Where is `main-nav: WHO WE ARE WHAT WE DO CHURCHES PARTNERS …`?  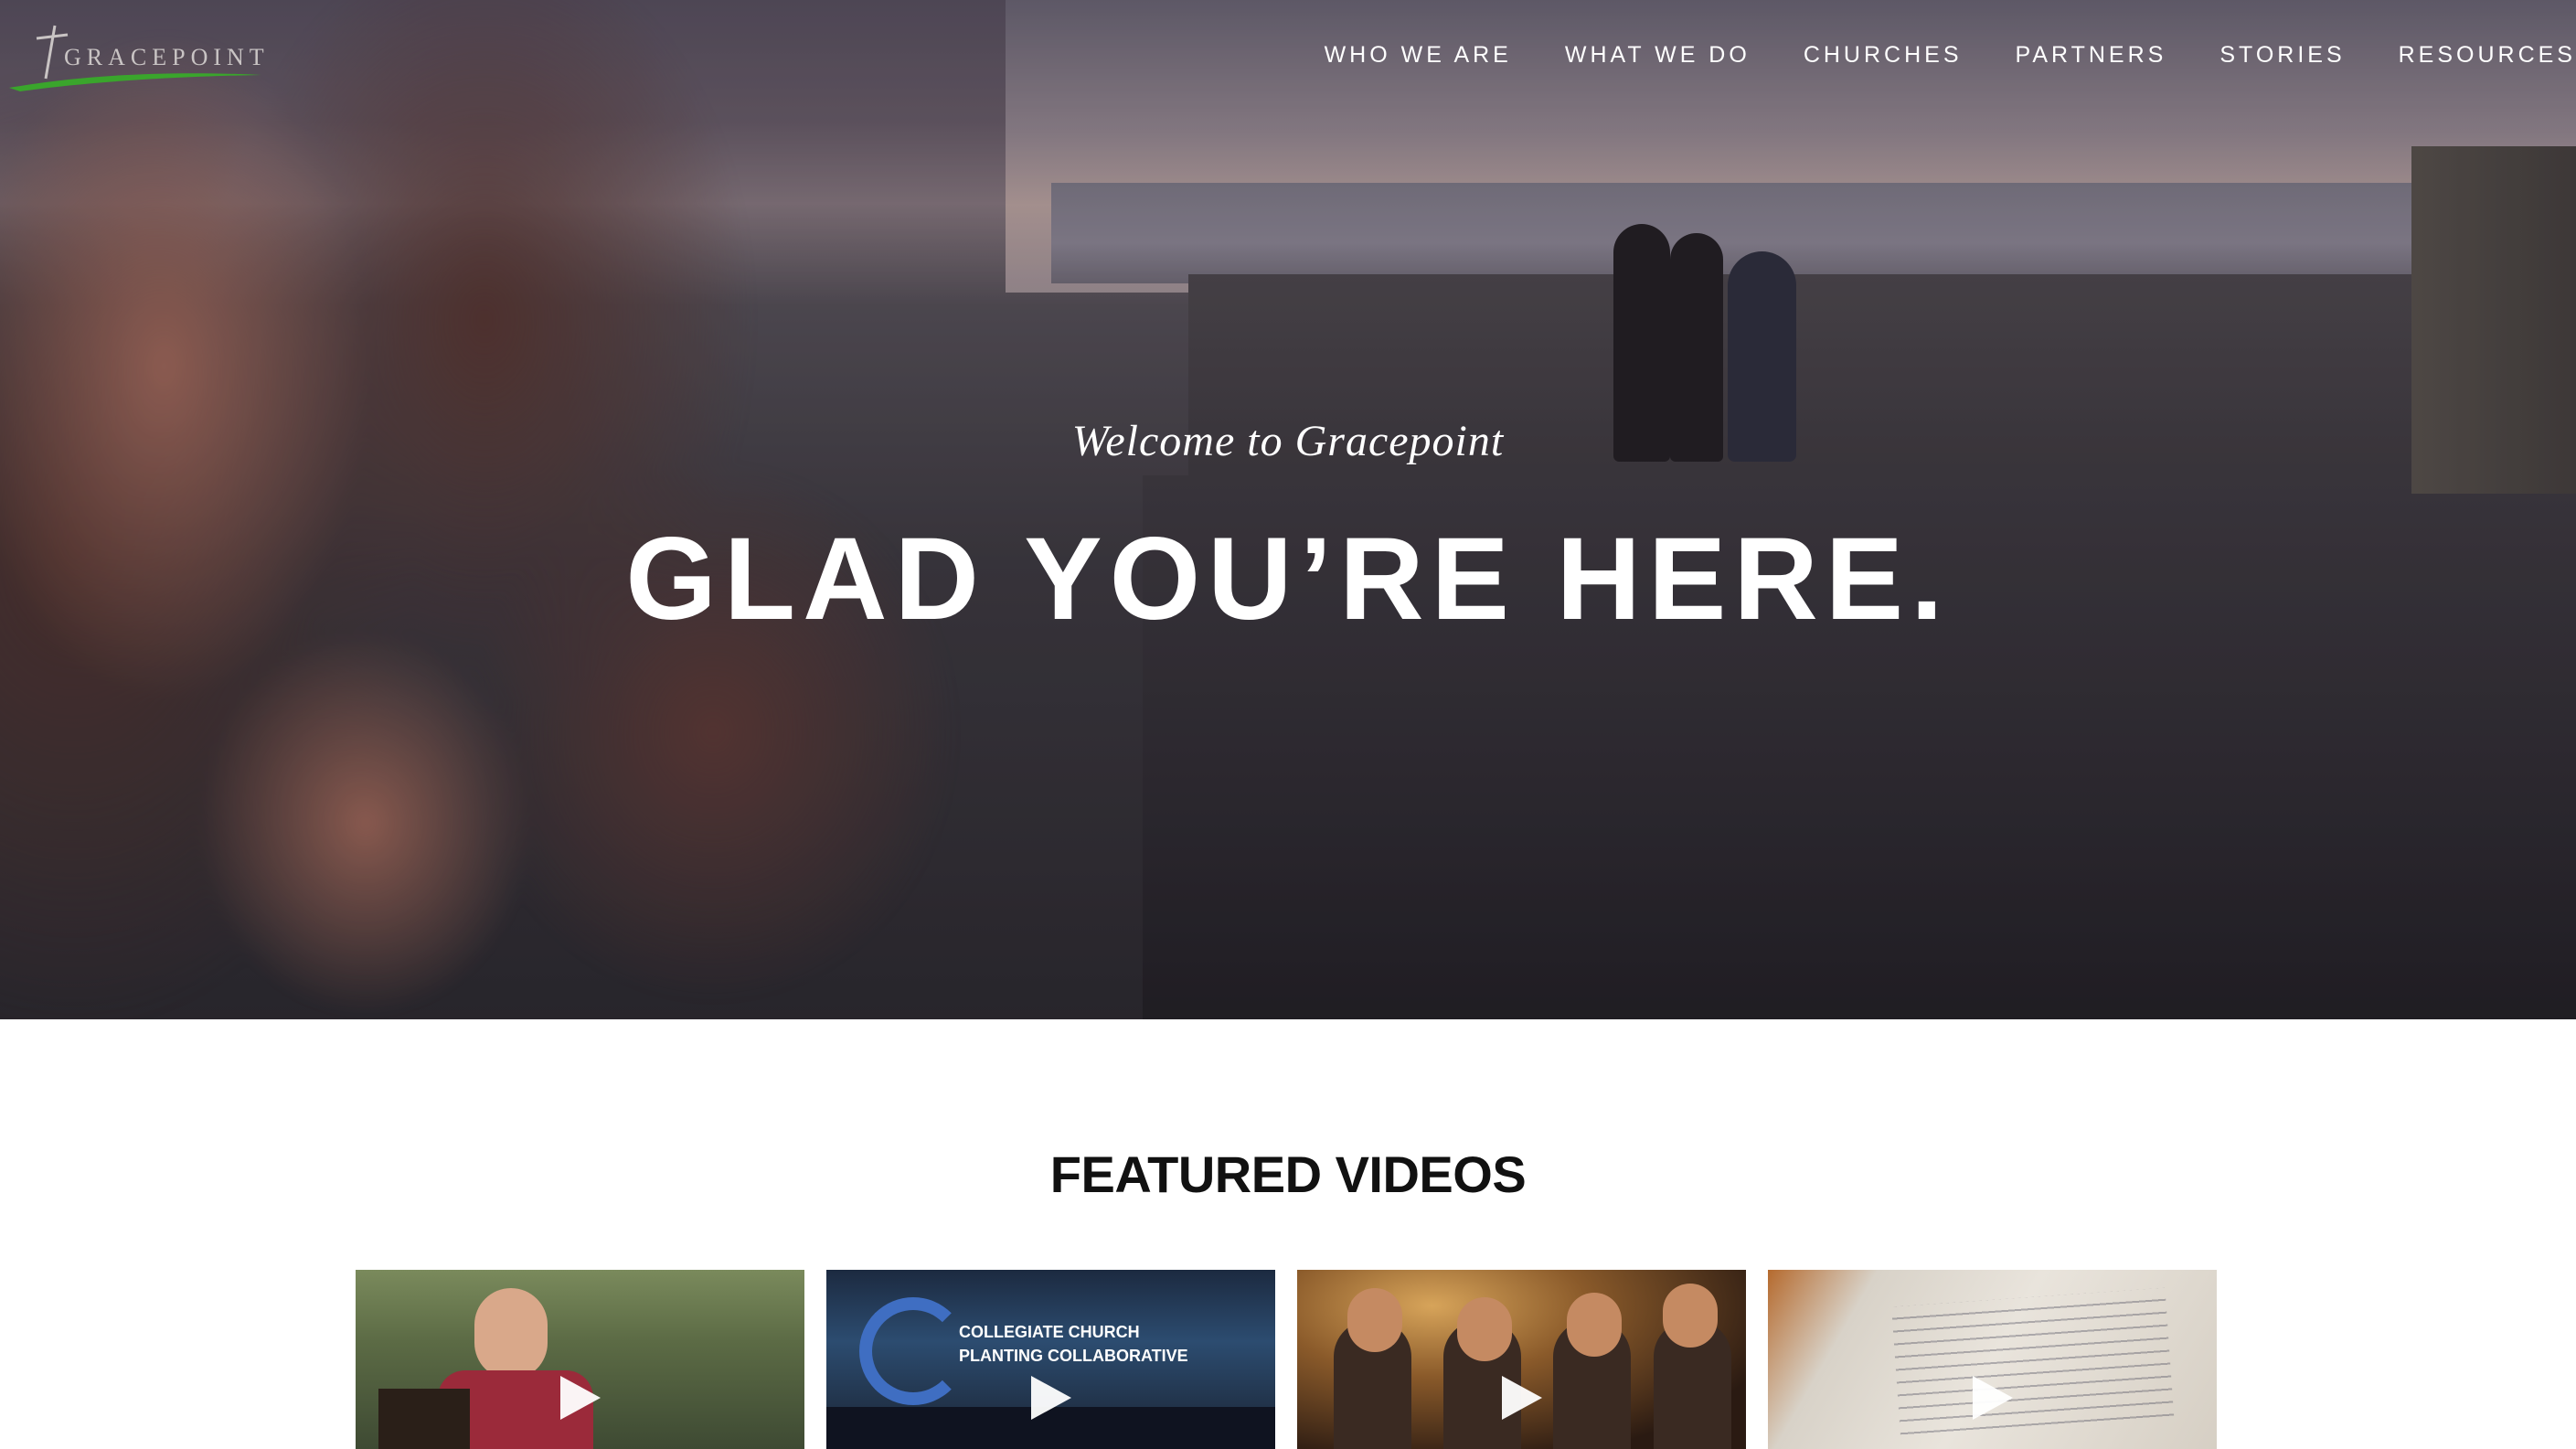
main-nav: WHO WE ARE WHAT WE DO CHURCHES PARTNERS … is located at coordinates (1924, 55).